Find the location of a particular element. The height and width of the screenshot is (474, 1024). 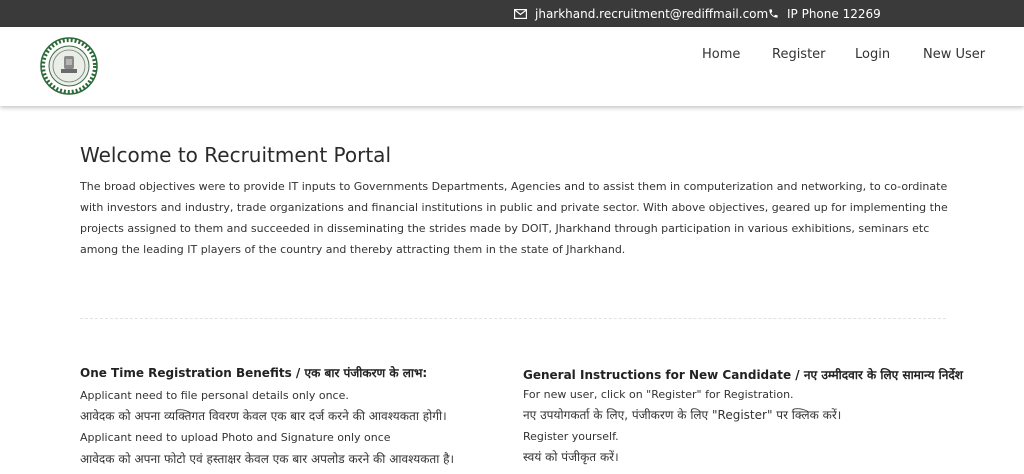

contact-phone: IP Phone 12269 is located at coordinates (824, 13).